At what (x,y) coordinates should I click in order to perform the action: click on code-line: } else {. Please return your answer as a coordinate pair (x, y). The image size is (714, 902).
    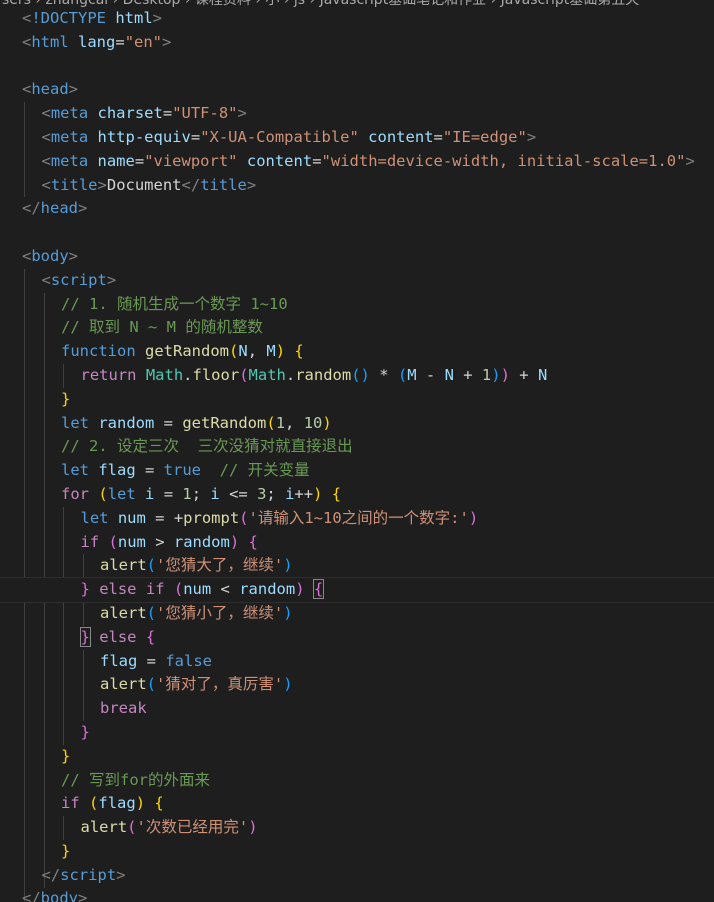
    Looking at the image, I should click on (357, 638).